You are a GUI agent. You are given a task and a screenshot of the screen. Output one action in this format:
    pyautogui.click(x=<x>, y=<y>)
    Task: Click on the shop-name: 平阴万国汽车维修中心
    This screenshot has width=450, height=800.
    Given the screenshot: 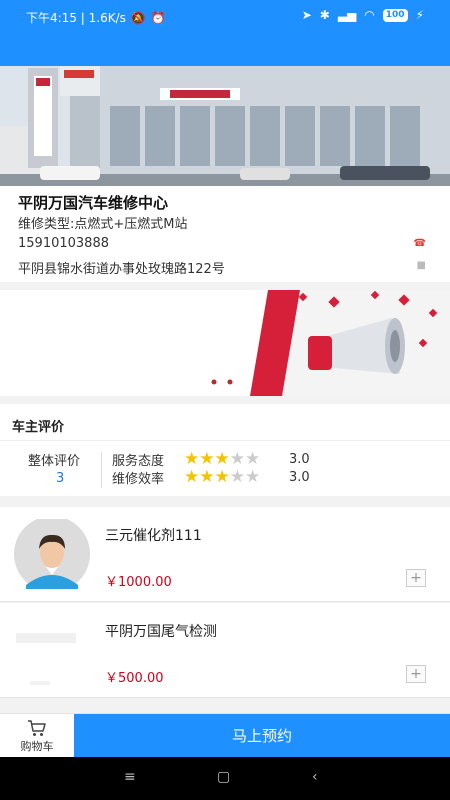 What is the action you would take?
    pyautogui.click(x=93, y=203)
    